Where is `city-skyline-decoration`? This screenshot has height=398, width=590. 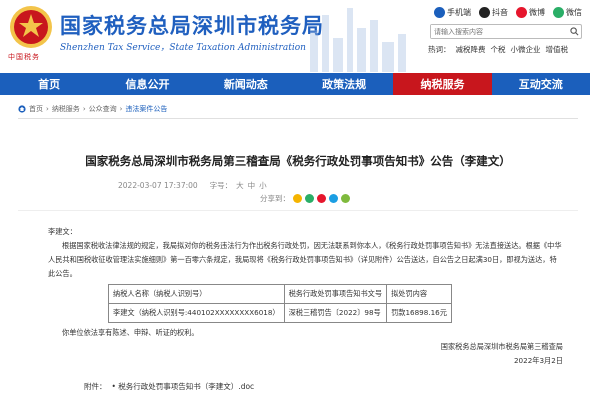 city-skyline-decoration is located at coordinates (358, 40).